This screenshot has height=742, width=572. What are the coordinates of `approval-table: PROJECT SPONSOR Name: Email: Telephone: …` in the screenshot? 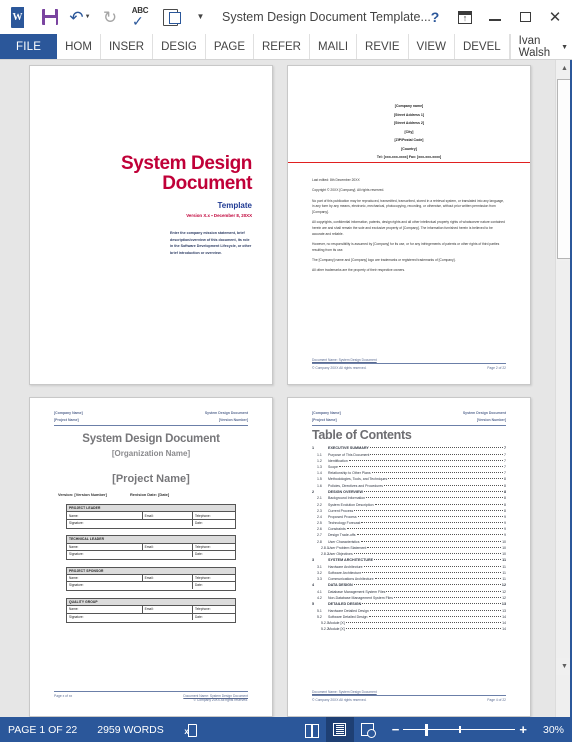 It's located at (151, 579).